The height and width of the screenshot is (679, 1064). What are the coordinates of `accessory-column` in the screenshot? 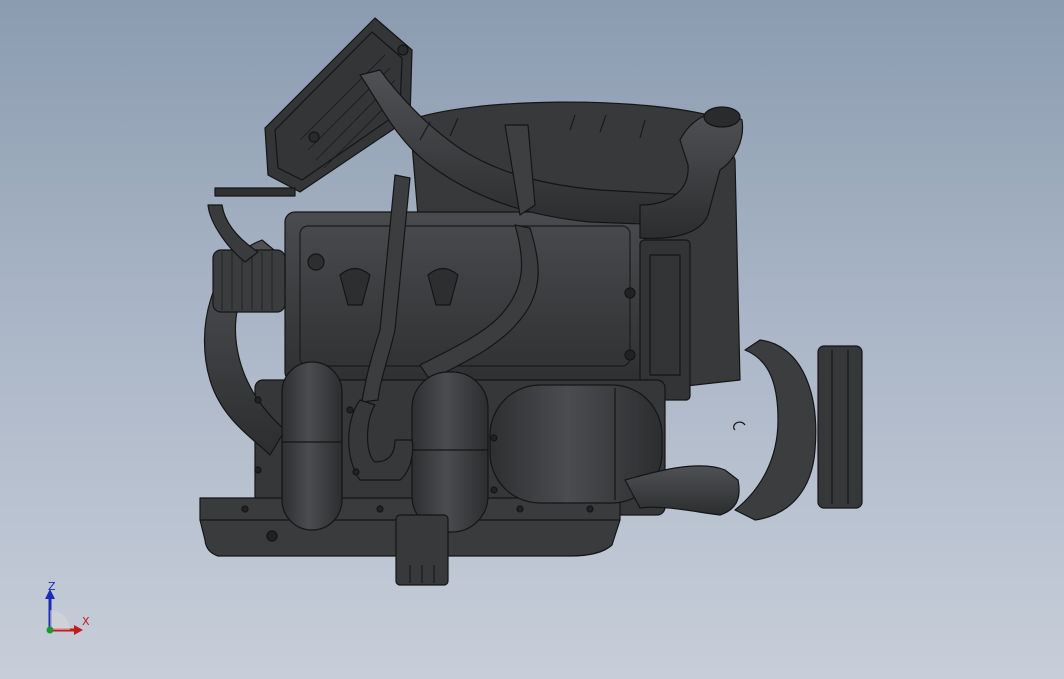 It's located at (665, 320).